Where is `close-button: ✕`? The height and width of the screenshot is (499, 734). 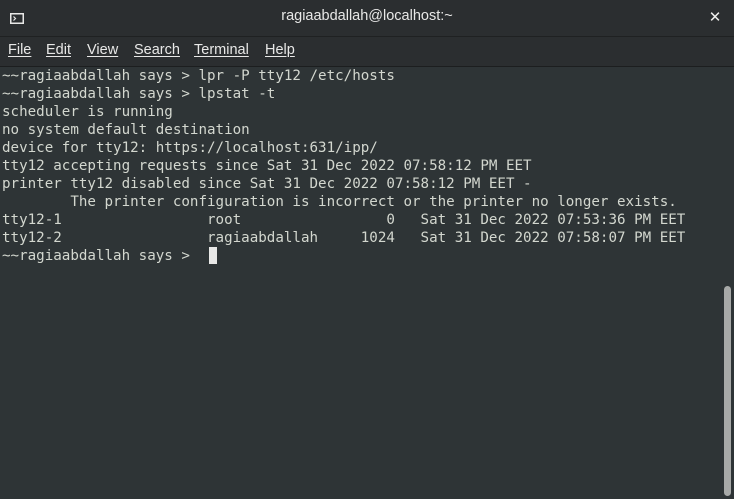
close-button: ✕ is located at coordinates (715, 17).